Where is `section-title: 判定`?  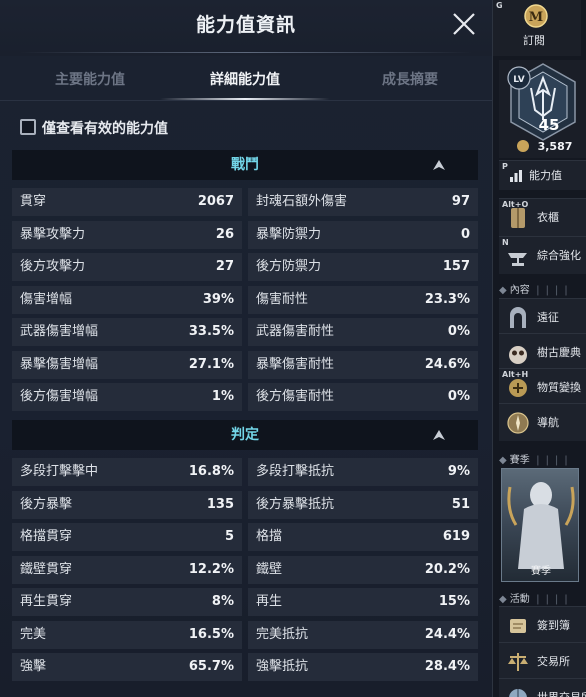 section-title: 判定 is located at coordinates (245, 435).